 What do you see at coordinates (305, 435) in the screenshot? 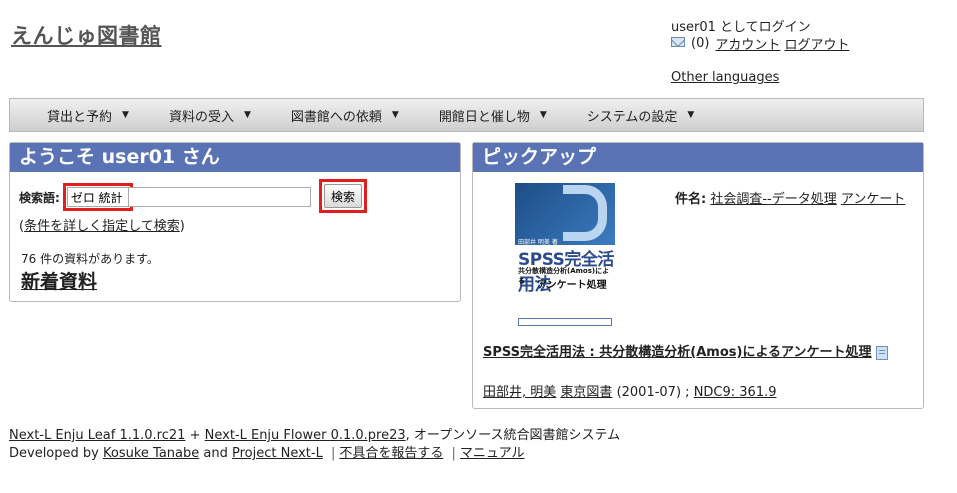
I see `enju-flower-link: Next-L Enju Flower 0.1.0.pre23` at bounding box center [305, 435].